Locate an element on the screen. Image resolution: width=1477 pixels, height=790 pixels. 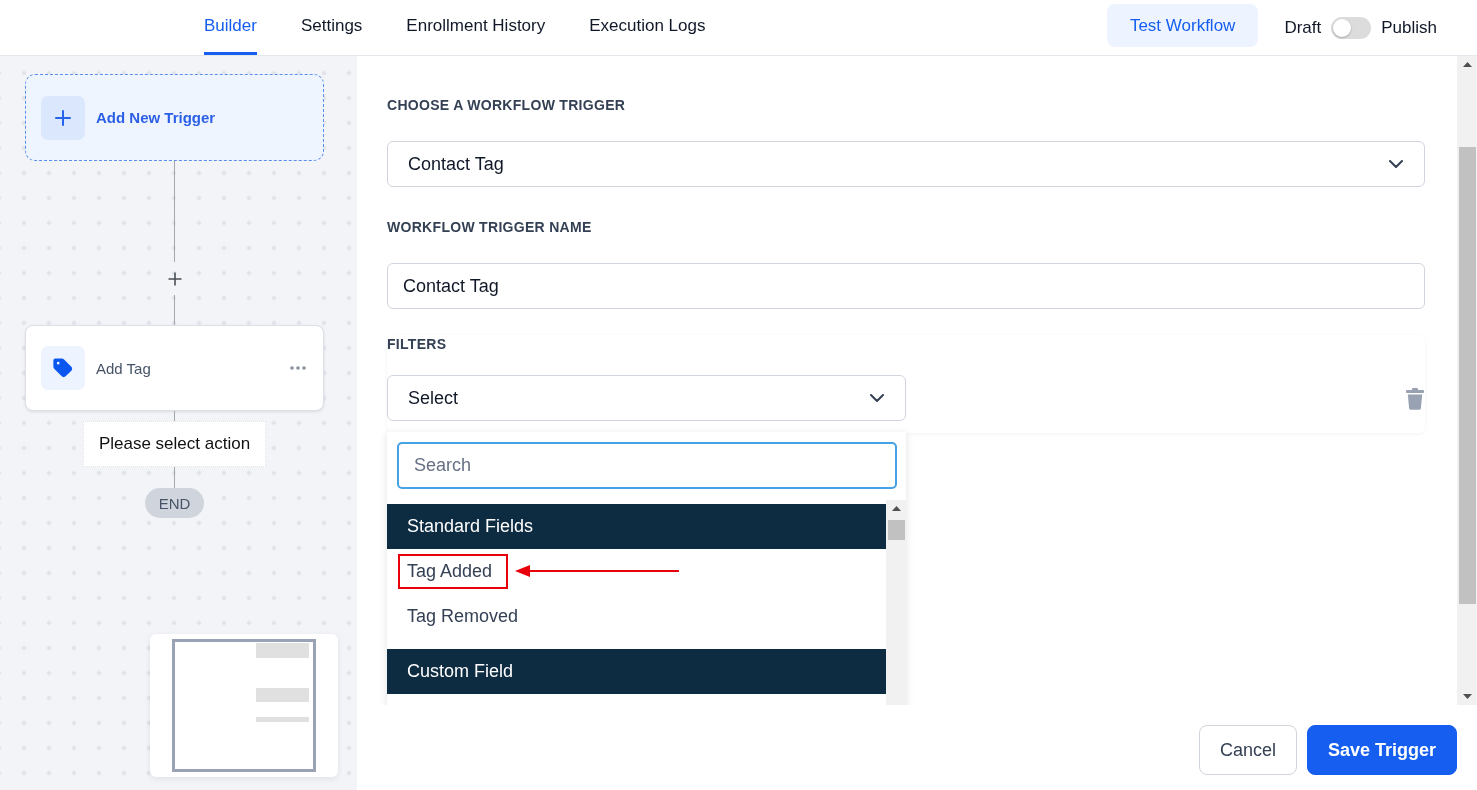
cancel-button: Cancel is located at coordinates (1247, 750).